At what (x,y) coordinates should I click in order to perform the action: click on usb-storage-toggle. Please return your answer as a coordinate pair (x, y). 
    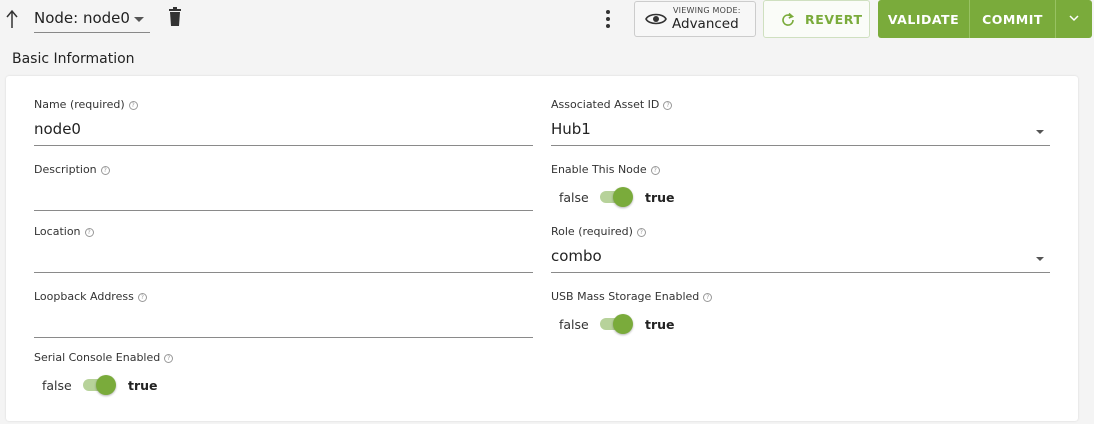
    Looking at the image, I should click on (616, 324).